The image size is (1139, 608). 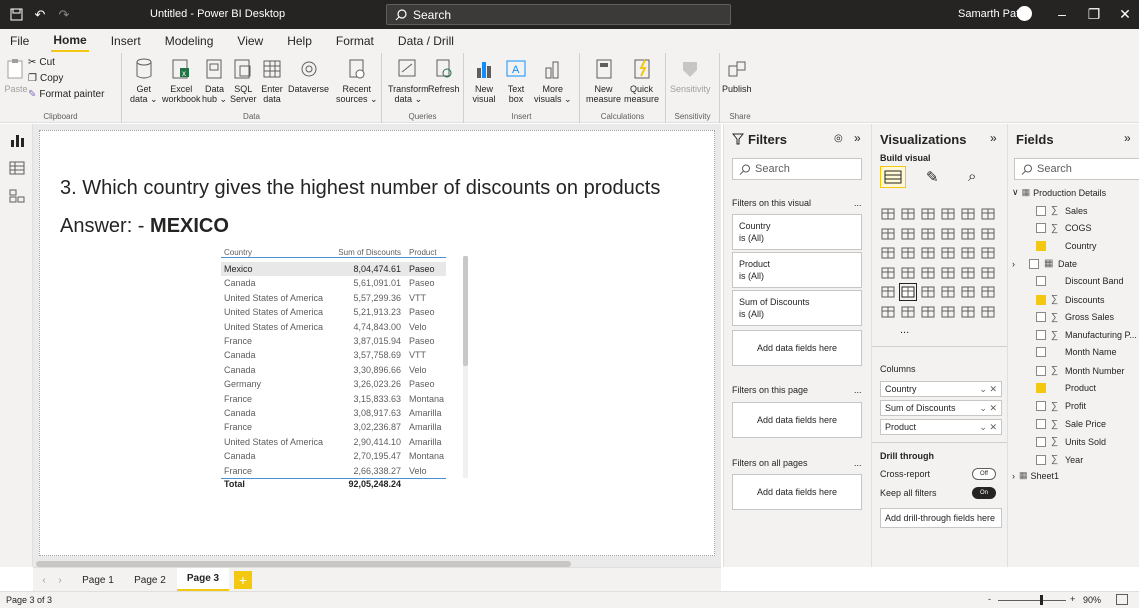 What do you see at coordinates (1059, 459) in the screenshot?
I see `field-item: ∑ Year` at bounding box center [1059, 459].